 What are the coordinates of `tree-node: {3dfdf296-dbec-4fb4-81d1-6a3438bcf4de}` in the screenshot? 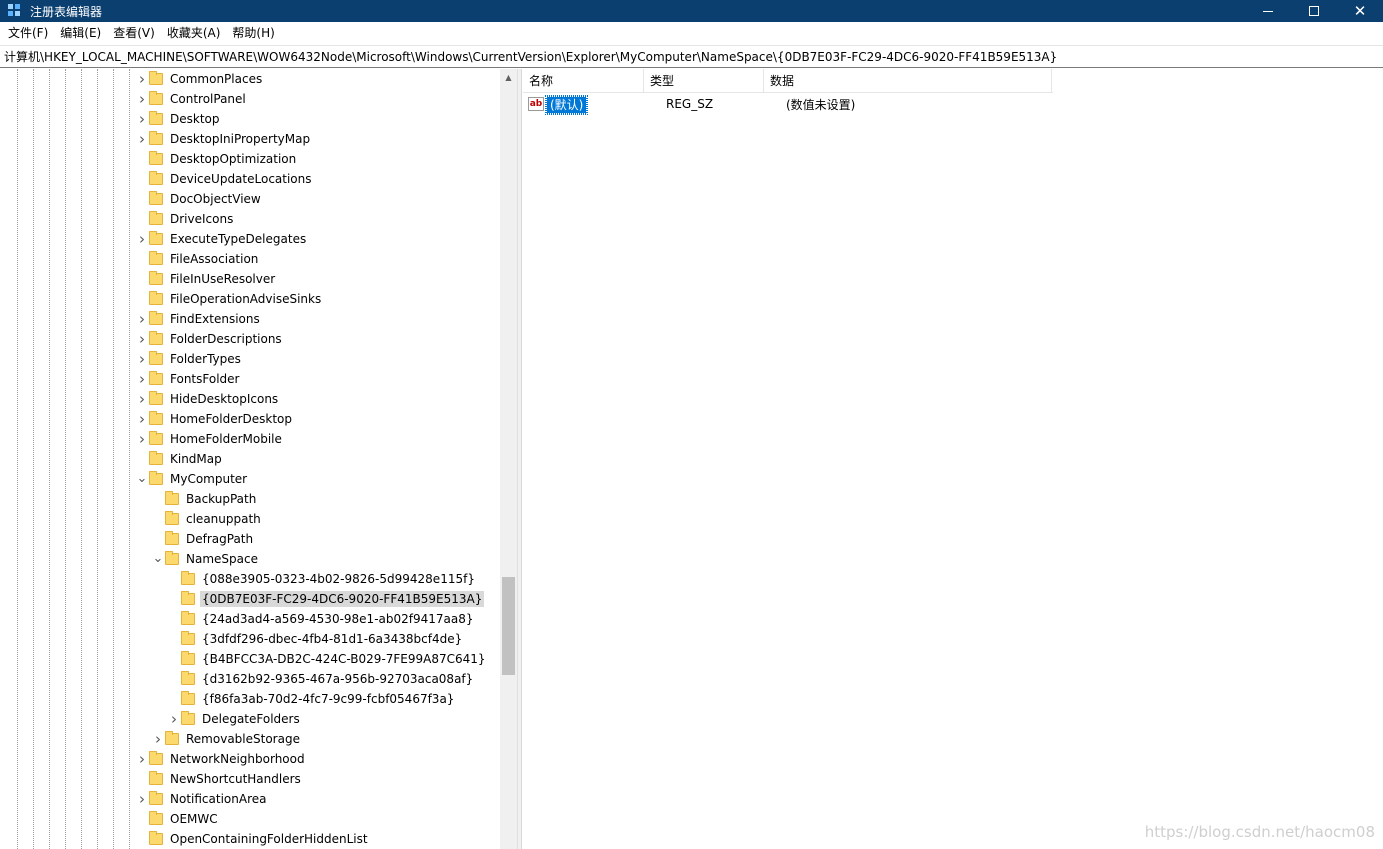 It's located at (315, 639).